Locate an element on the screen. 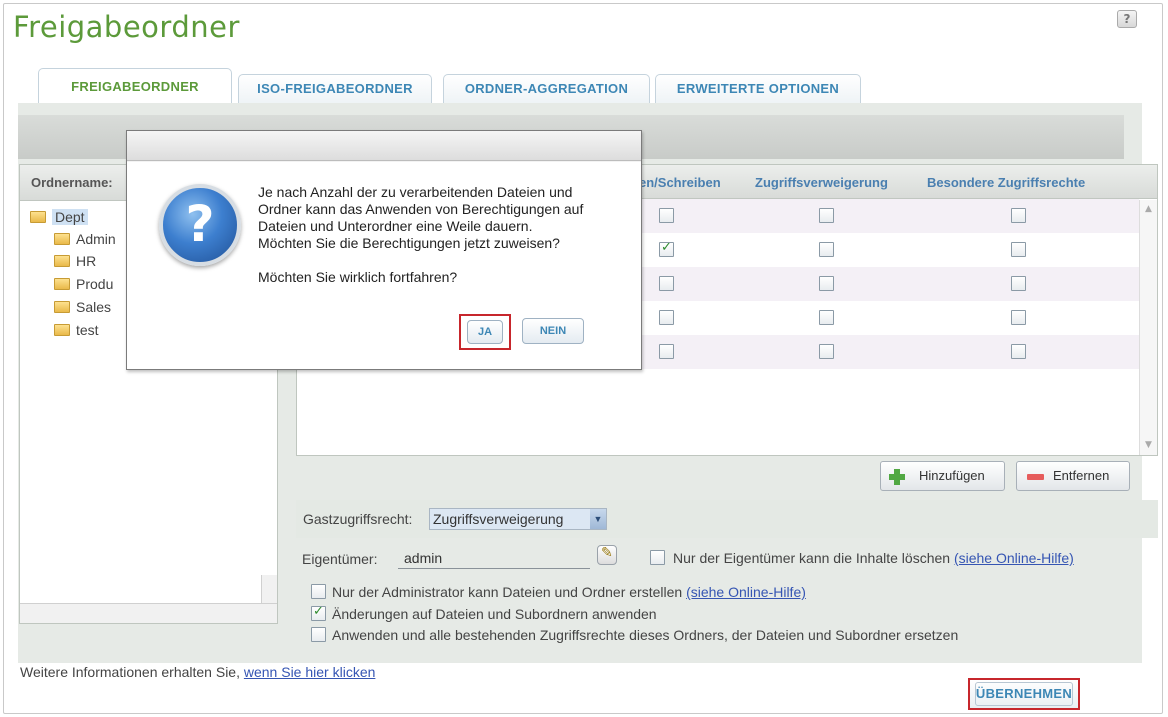 Image resolution: width=1168 pixels, height=717 pixels. minus-icon is located at coordinates (1035, 477).